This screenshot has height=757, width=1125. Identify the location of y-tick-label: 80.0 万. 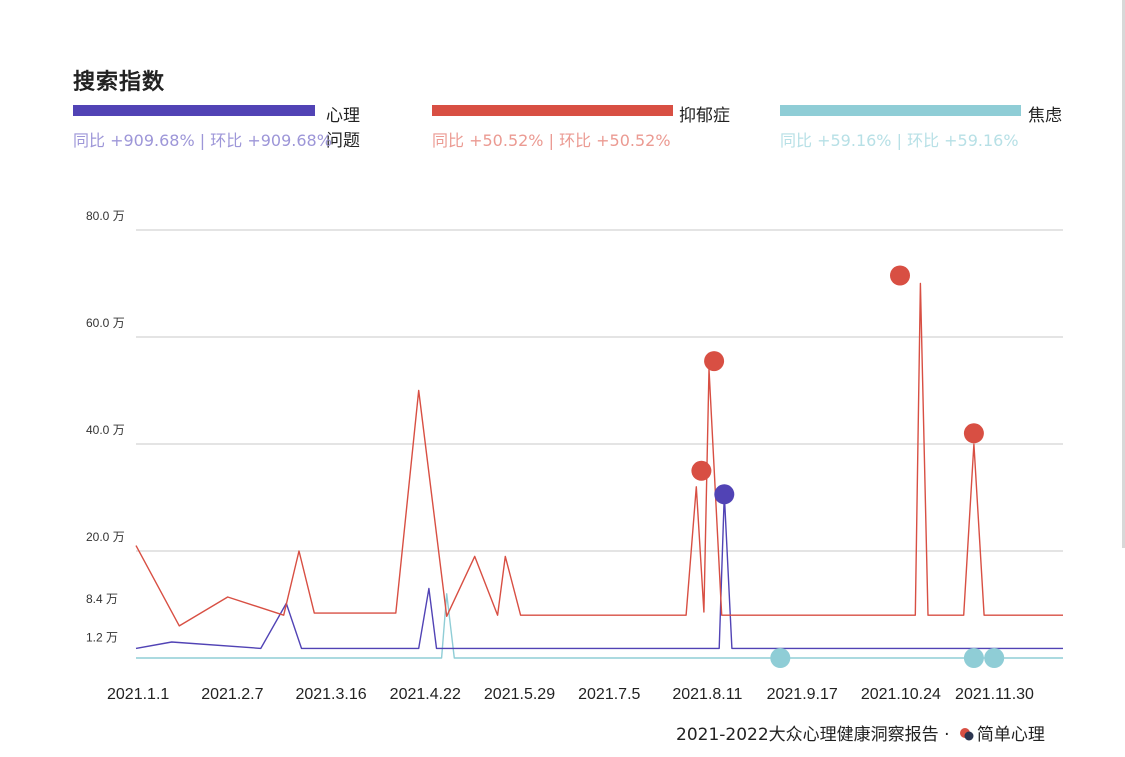
(105, 216).